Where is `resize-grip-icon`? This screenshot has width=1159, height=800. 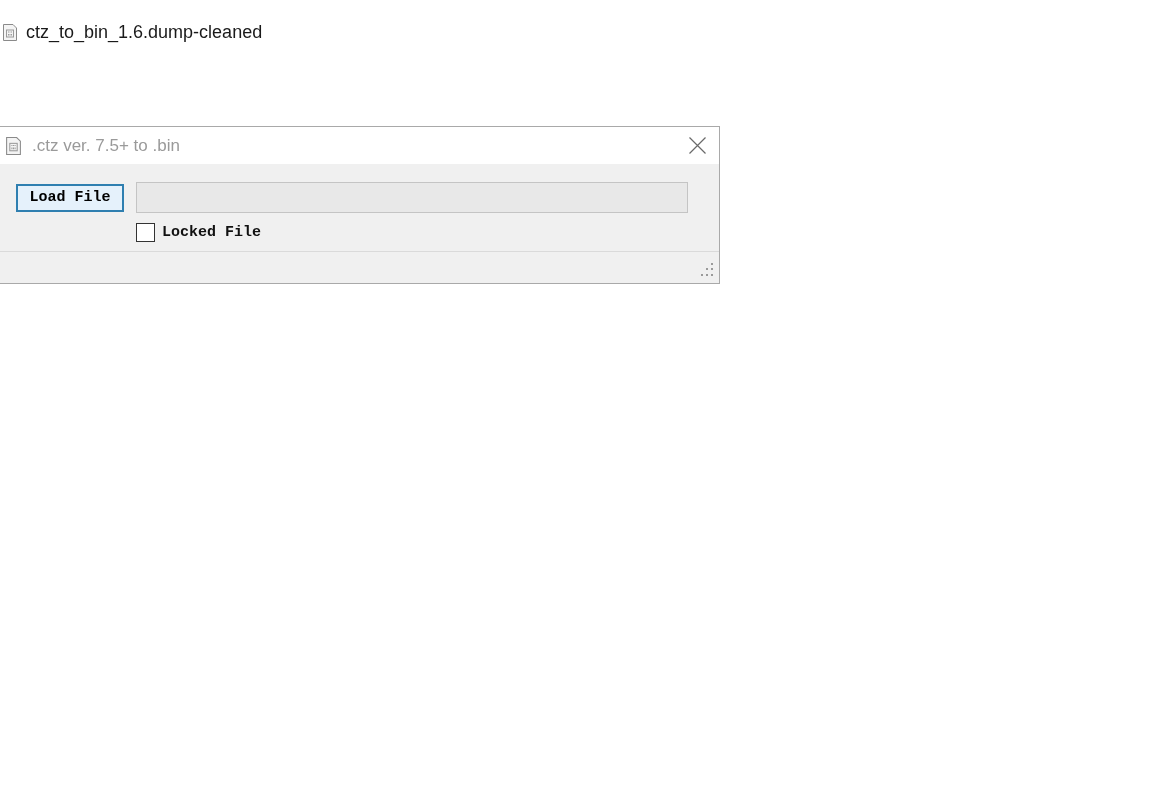
resize-grip-icon is located at coordinates (707, 270).